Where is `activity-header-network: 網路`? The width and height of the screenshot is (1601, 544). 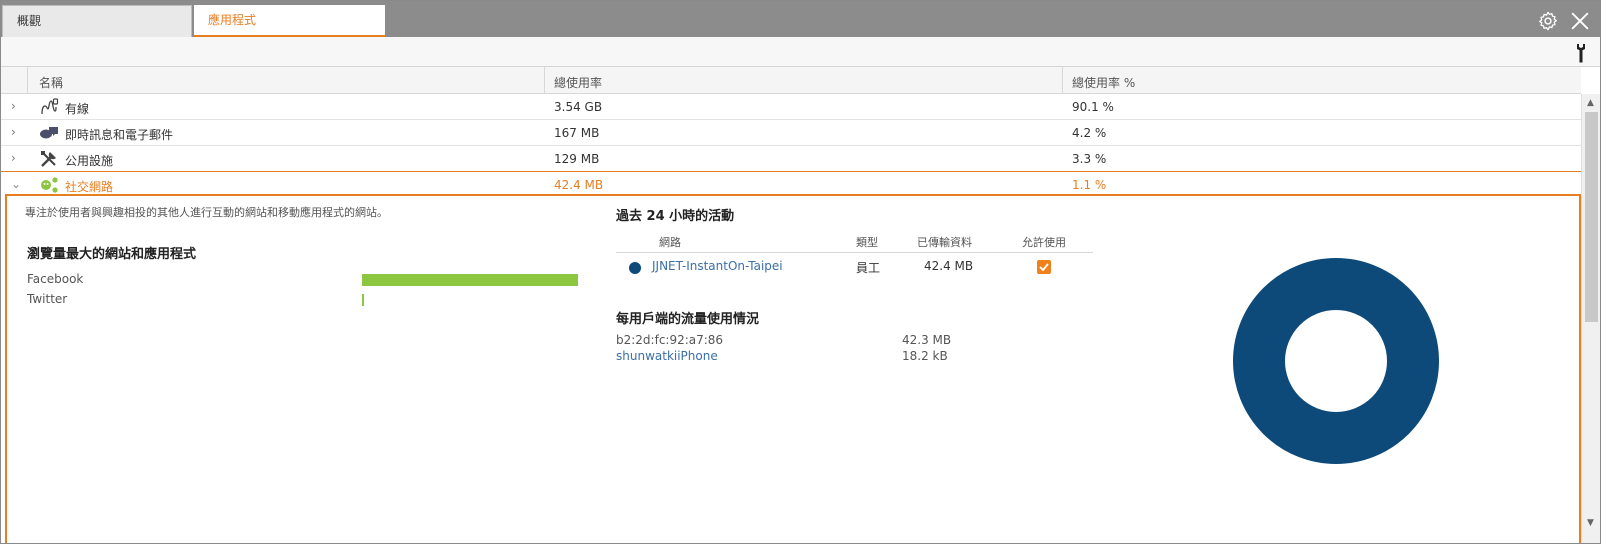 activity-header-network: 網路 is located at coordinates (670, 242).